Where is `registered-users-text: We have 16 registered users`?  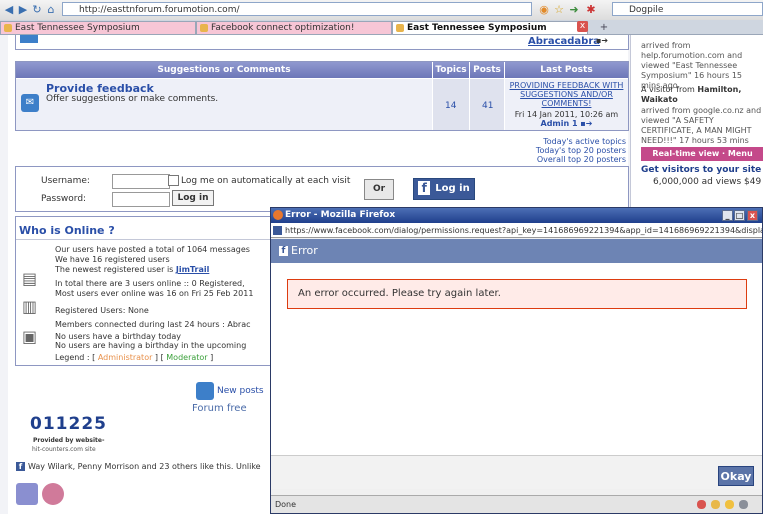 registered-users-text: We have 16 registered users is located at coordinates (112, 259).